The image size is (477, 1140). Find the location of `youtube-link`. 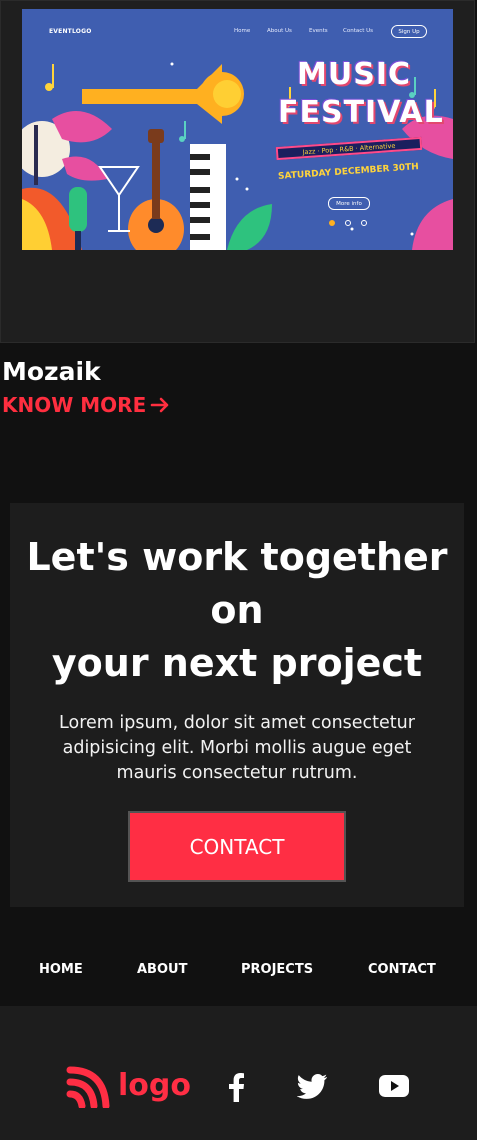

youtube-link is located at coordinates (394, 1088).